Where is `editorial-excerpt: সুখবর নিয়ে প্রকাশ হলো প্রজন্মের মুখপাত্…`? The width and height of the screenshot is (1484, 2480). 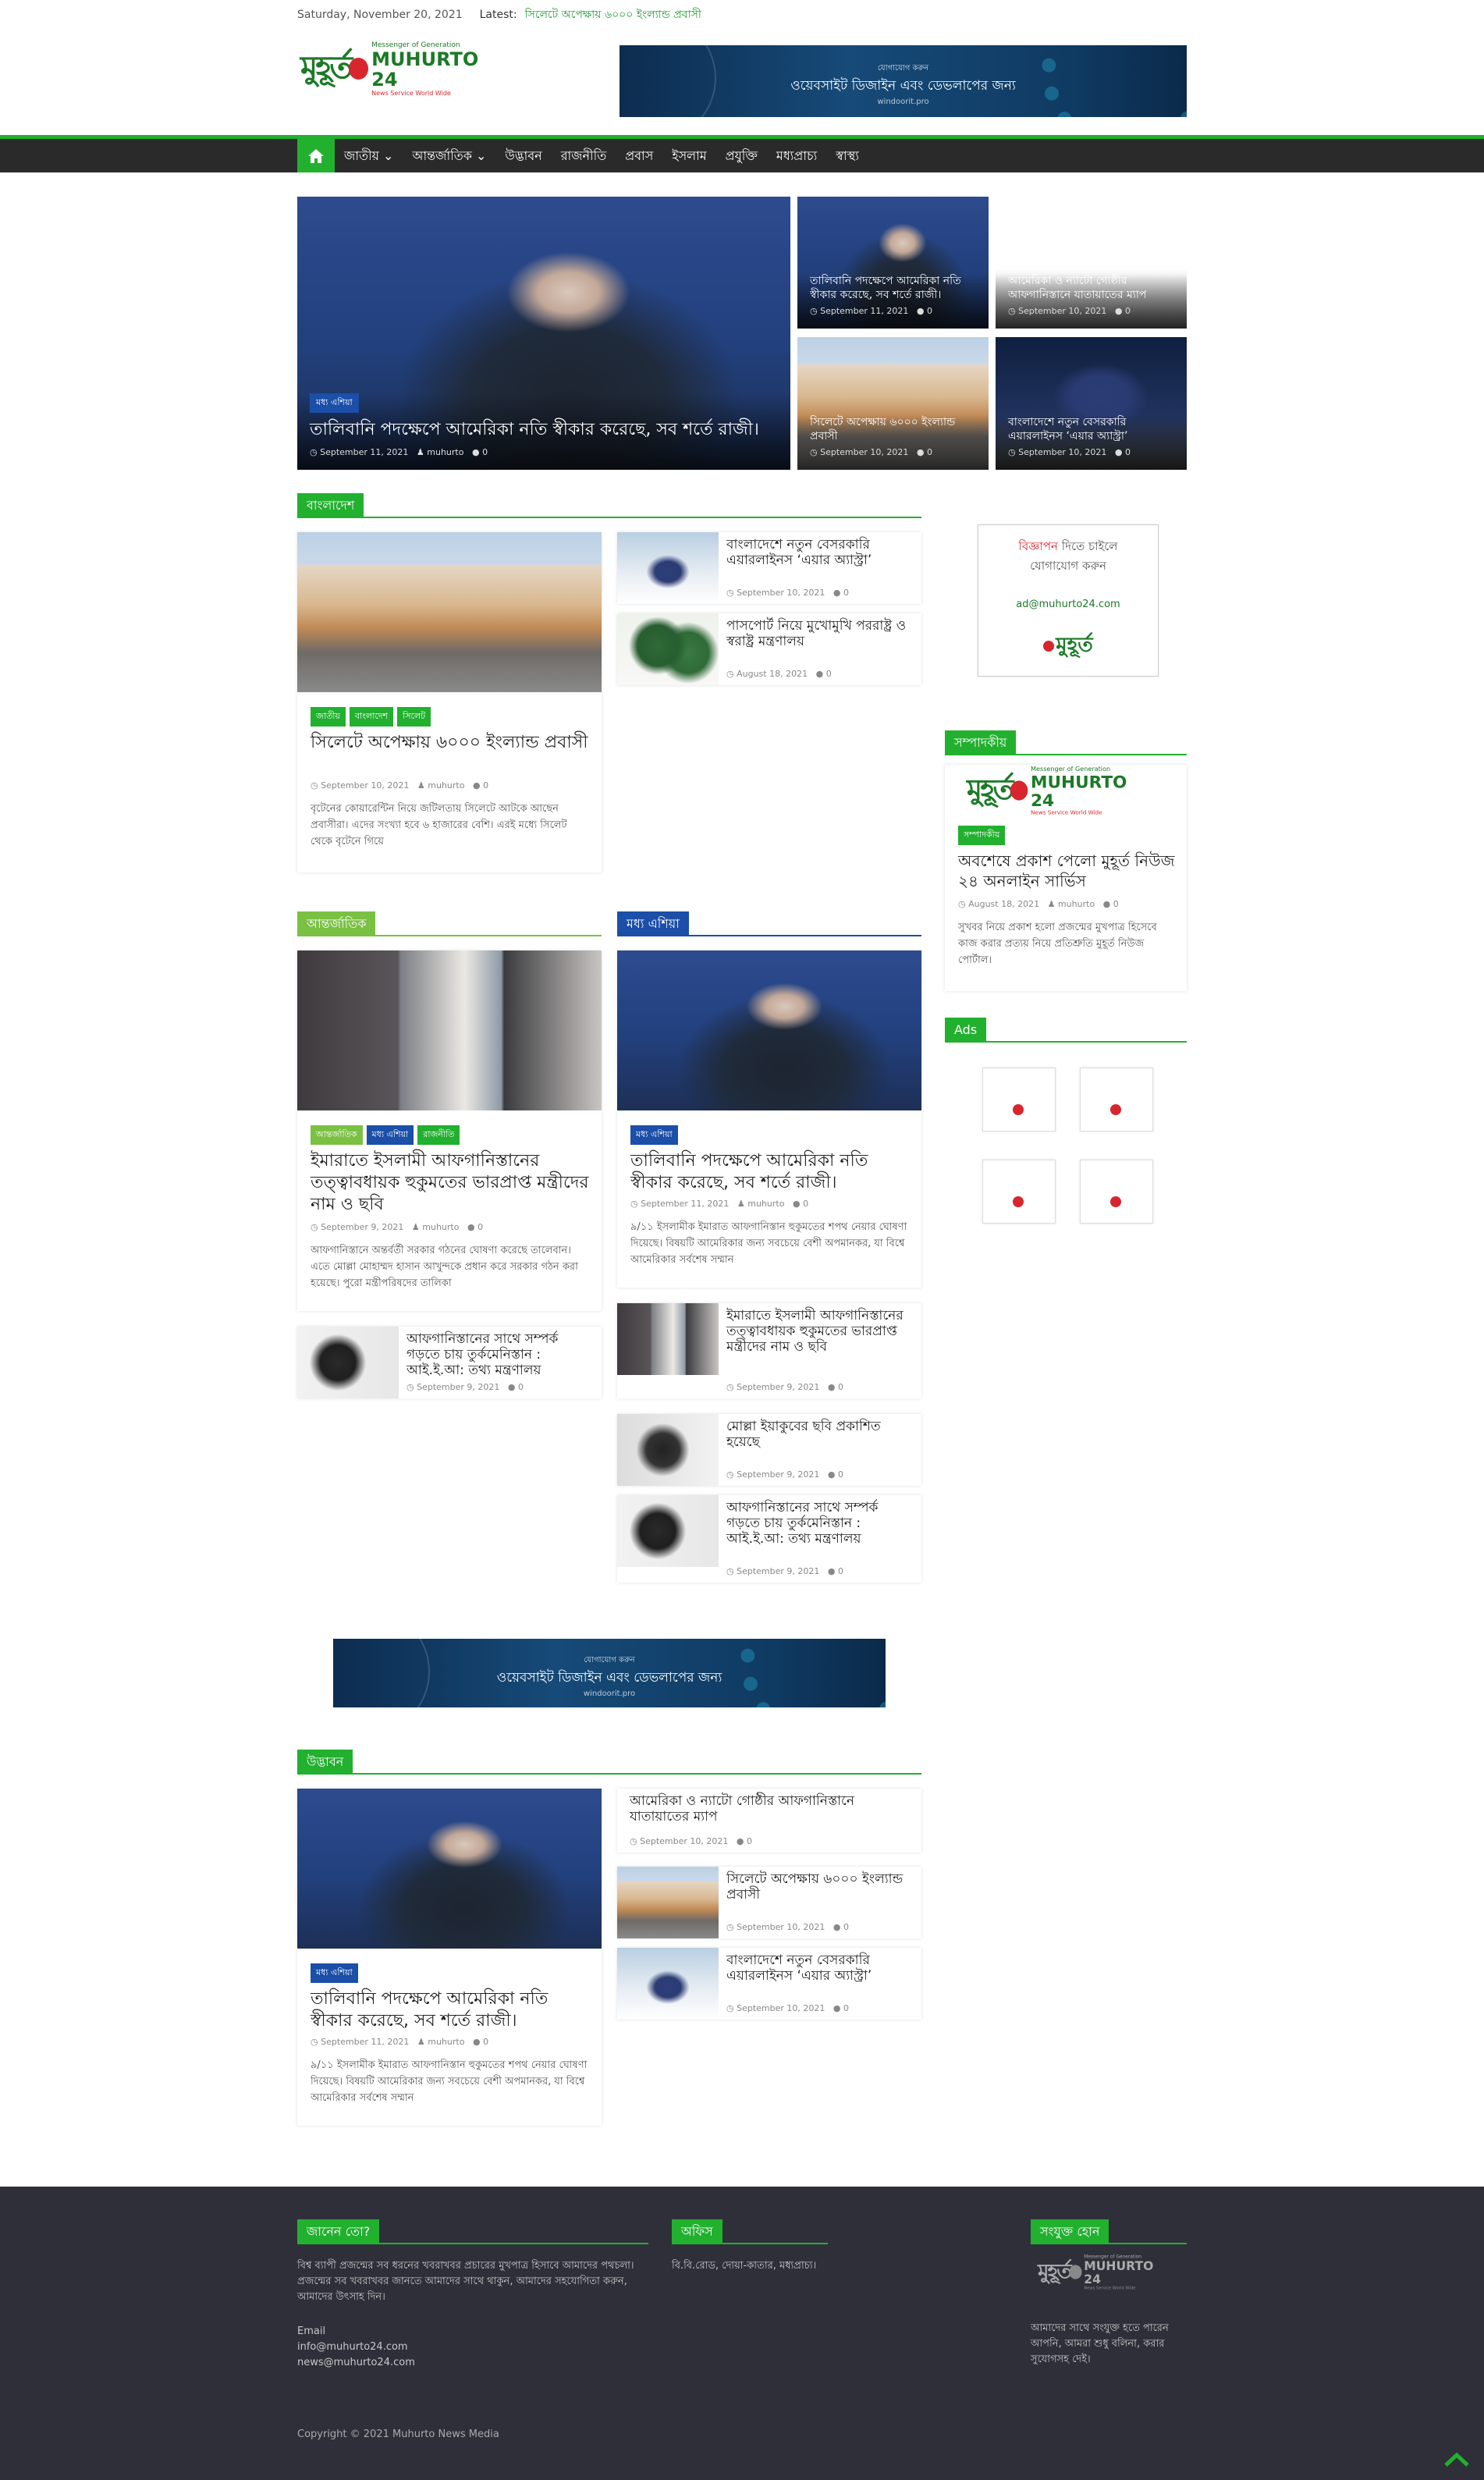
editorial-excerpt: সুখবর নিয়ে প্রকাশ হলো প্রজন্মের মুখপাত্… is located at coordinates (1058, 944).